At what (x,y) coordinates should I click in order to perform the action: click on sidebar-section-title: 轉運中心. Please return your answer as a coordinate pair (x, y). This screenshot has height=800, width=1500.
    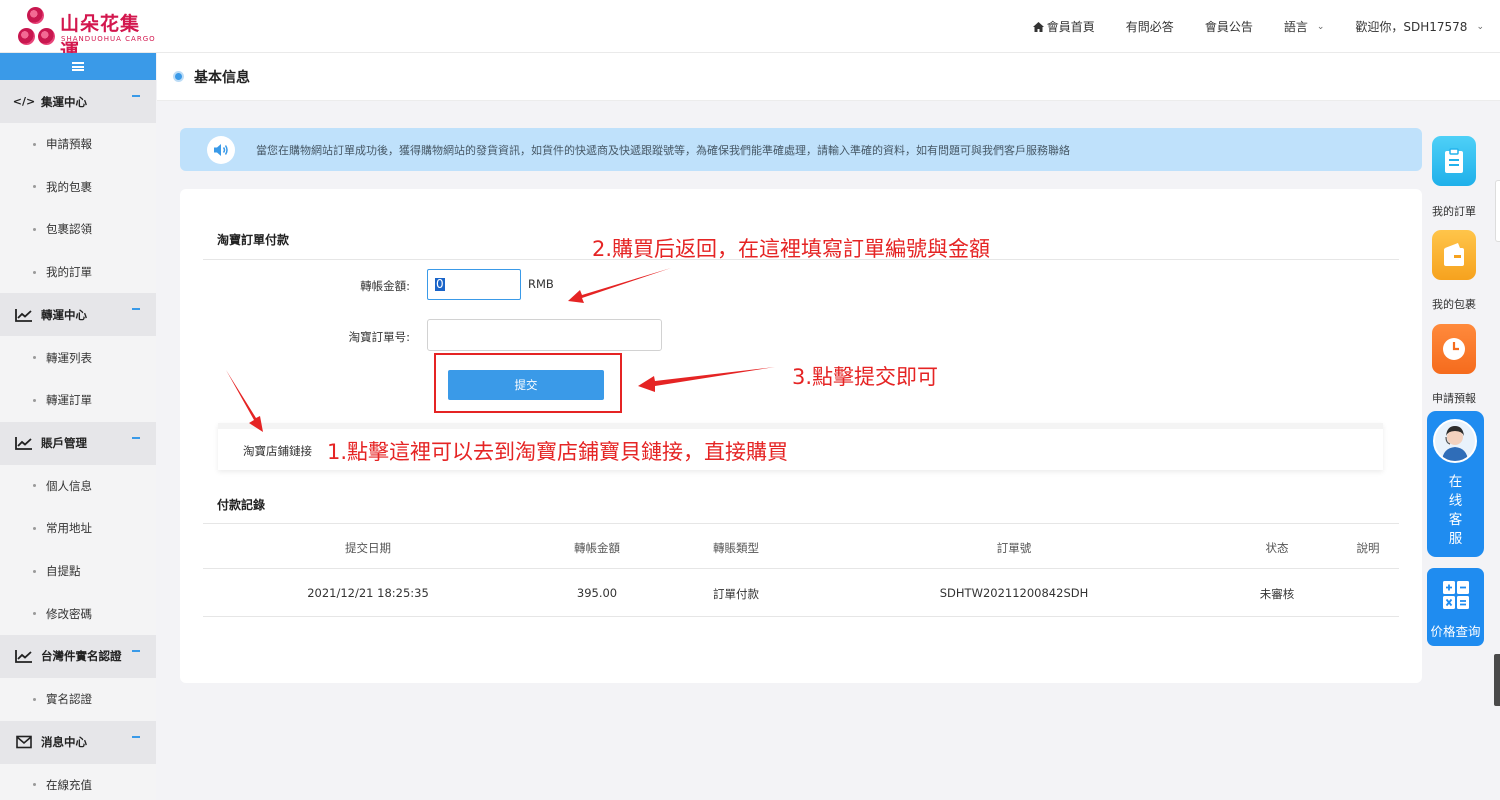
    Looking at the image, I should click on (64, 314).